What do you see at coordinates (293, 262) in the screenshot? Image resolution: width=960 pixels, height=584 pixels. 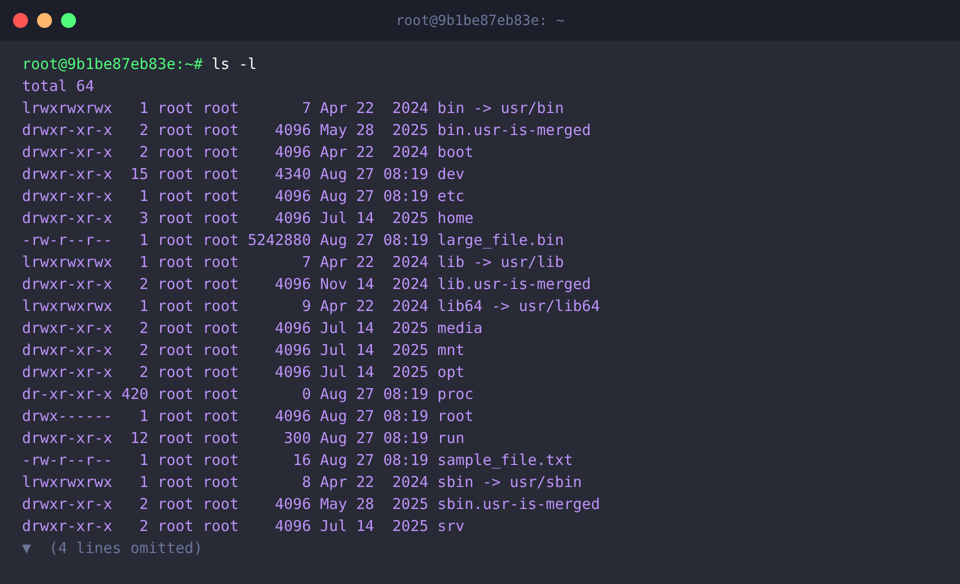 I see `output-line: lrwxrwxrwx 1 root root 7 Apr 22 2024 lib -> usr/lib` at bounding box center [293, 262].